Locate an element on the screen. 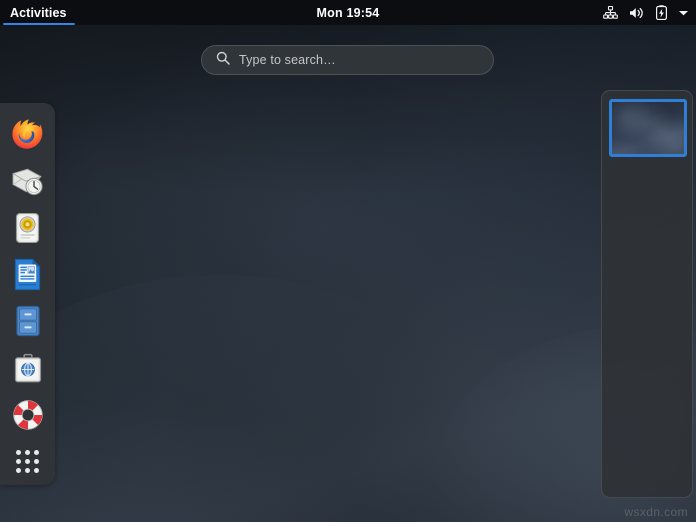 Image resolution: width=696 pixels, height=522 pixels. files-icon is located at coordinates (28, 321).